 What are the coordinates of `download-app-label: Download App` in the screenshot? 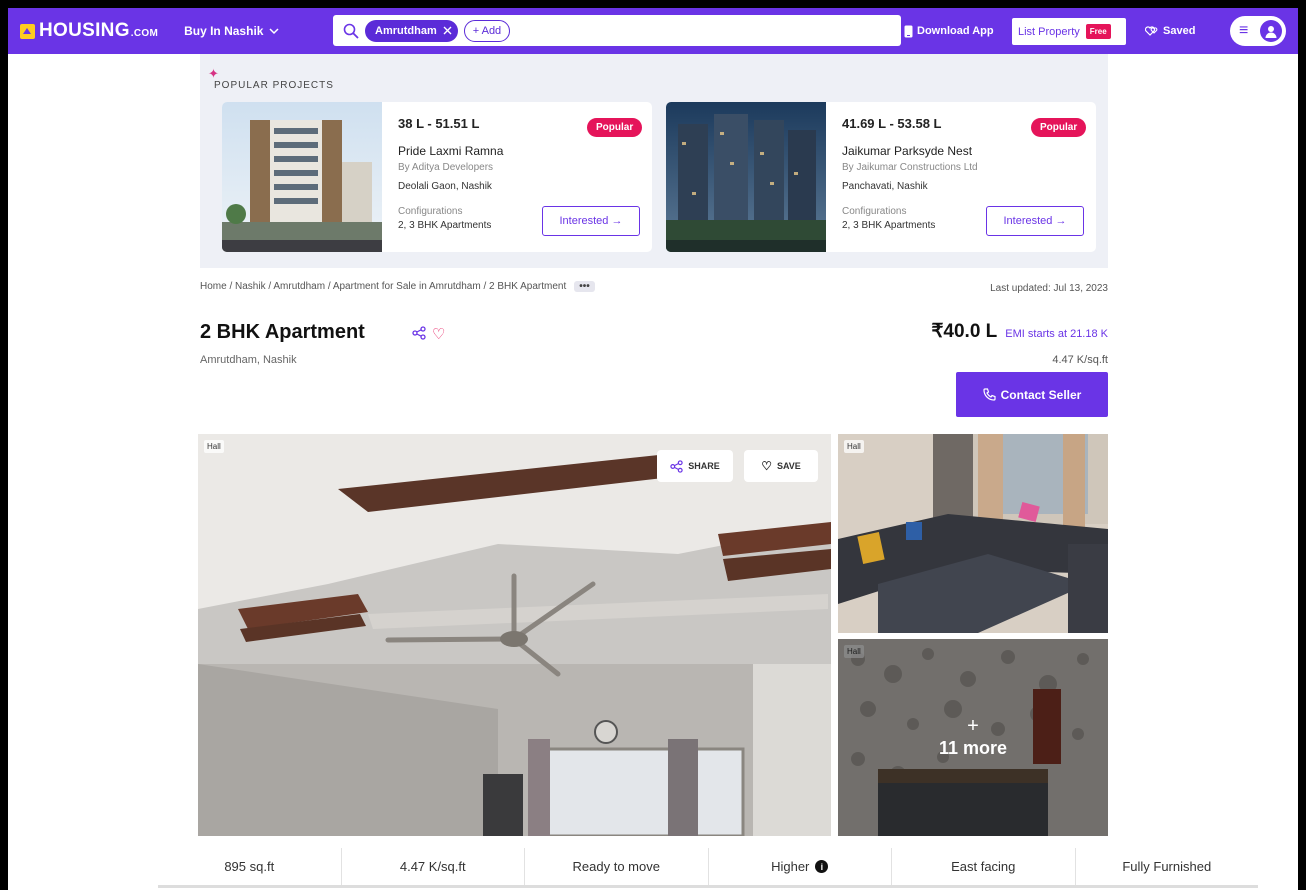 It's located at (955, 31).